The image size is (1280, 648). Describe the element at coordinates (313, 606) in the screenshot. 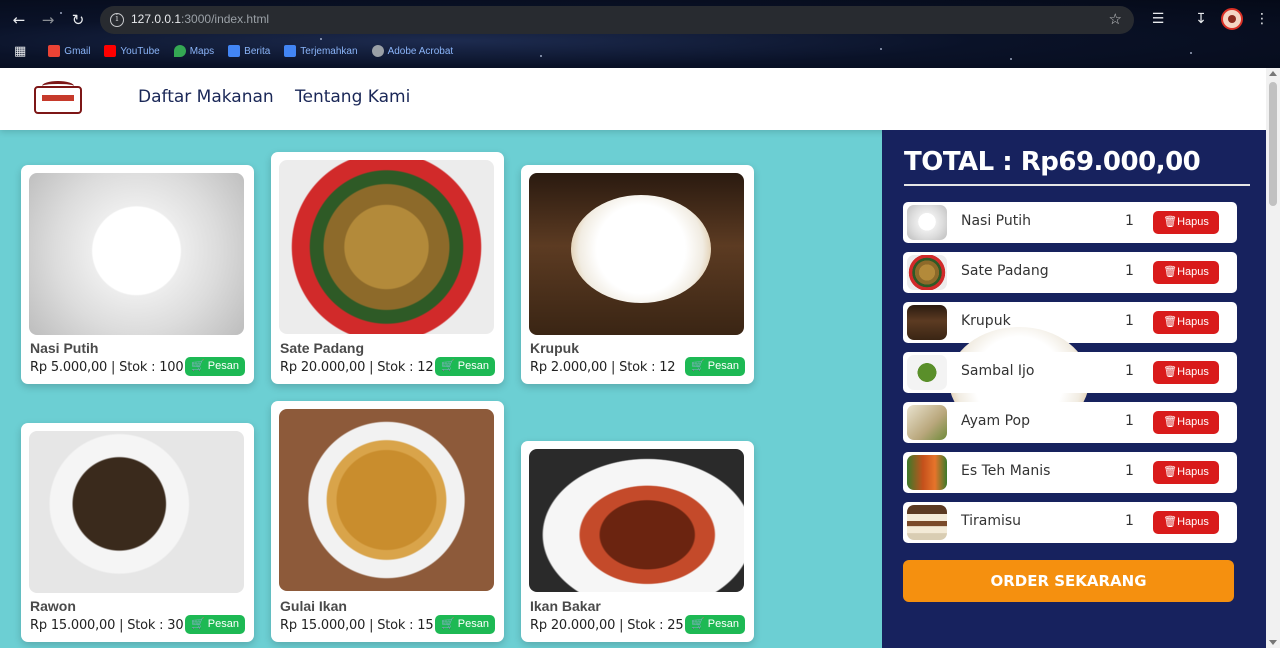

I see `product-name: Gulai Ikan` at that location.